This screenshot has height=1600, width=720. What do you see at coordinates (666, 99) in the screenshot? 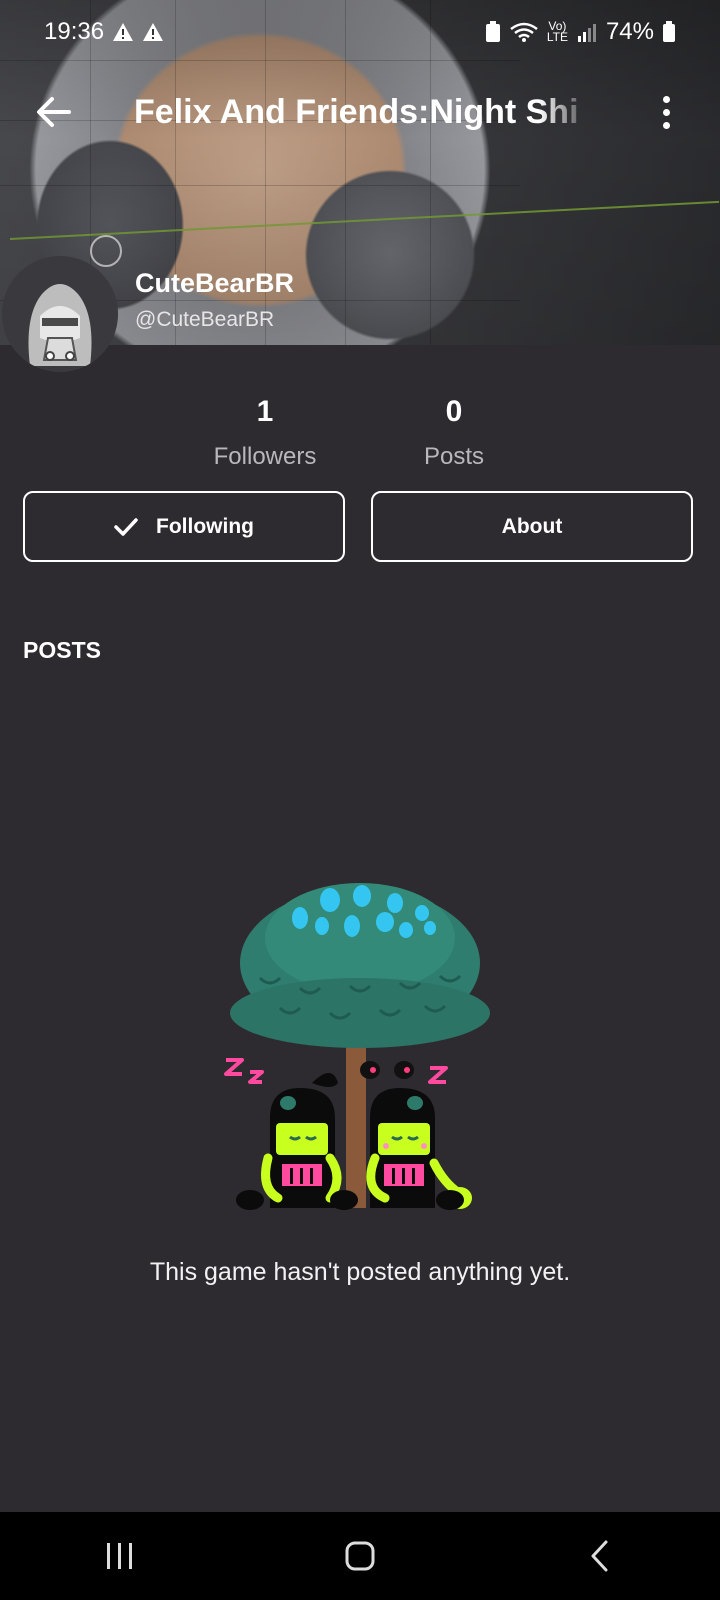
I see `more-vert-icon` at bounding box center [666, 99].